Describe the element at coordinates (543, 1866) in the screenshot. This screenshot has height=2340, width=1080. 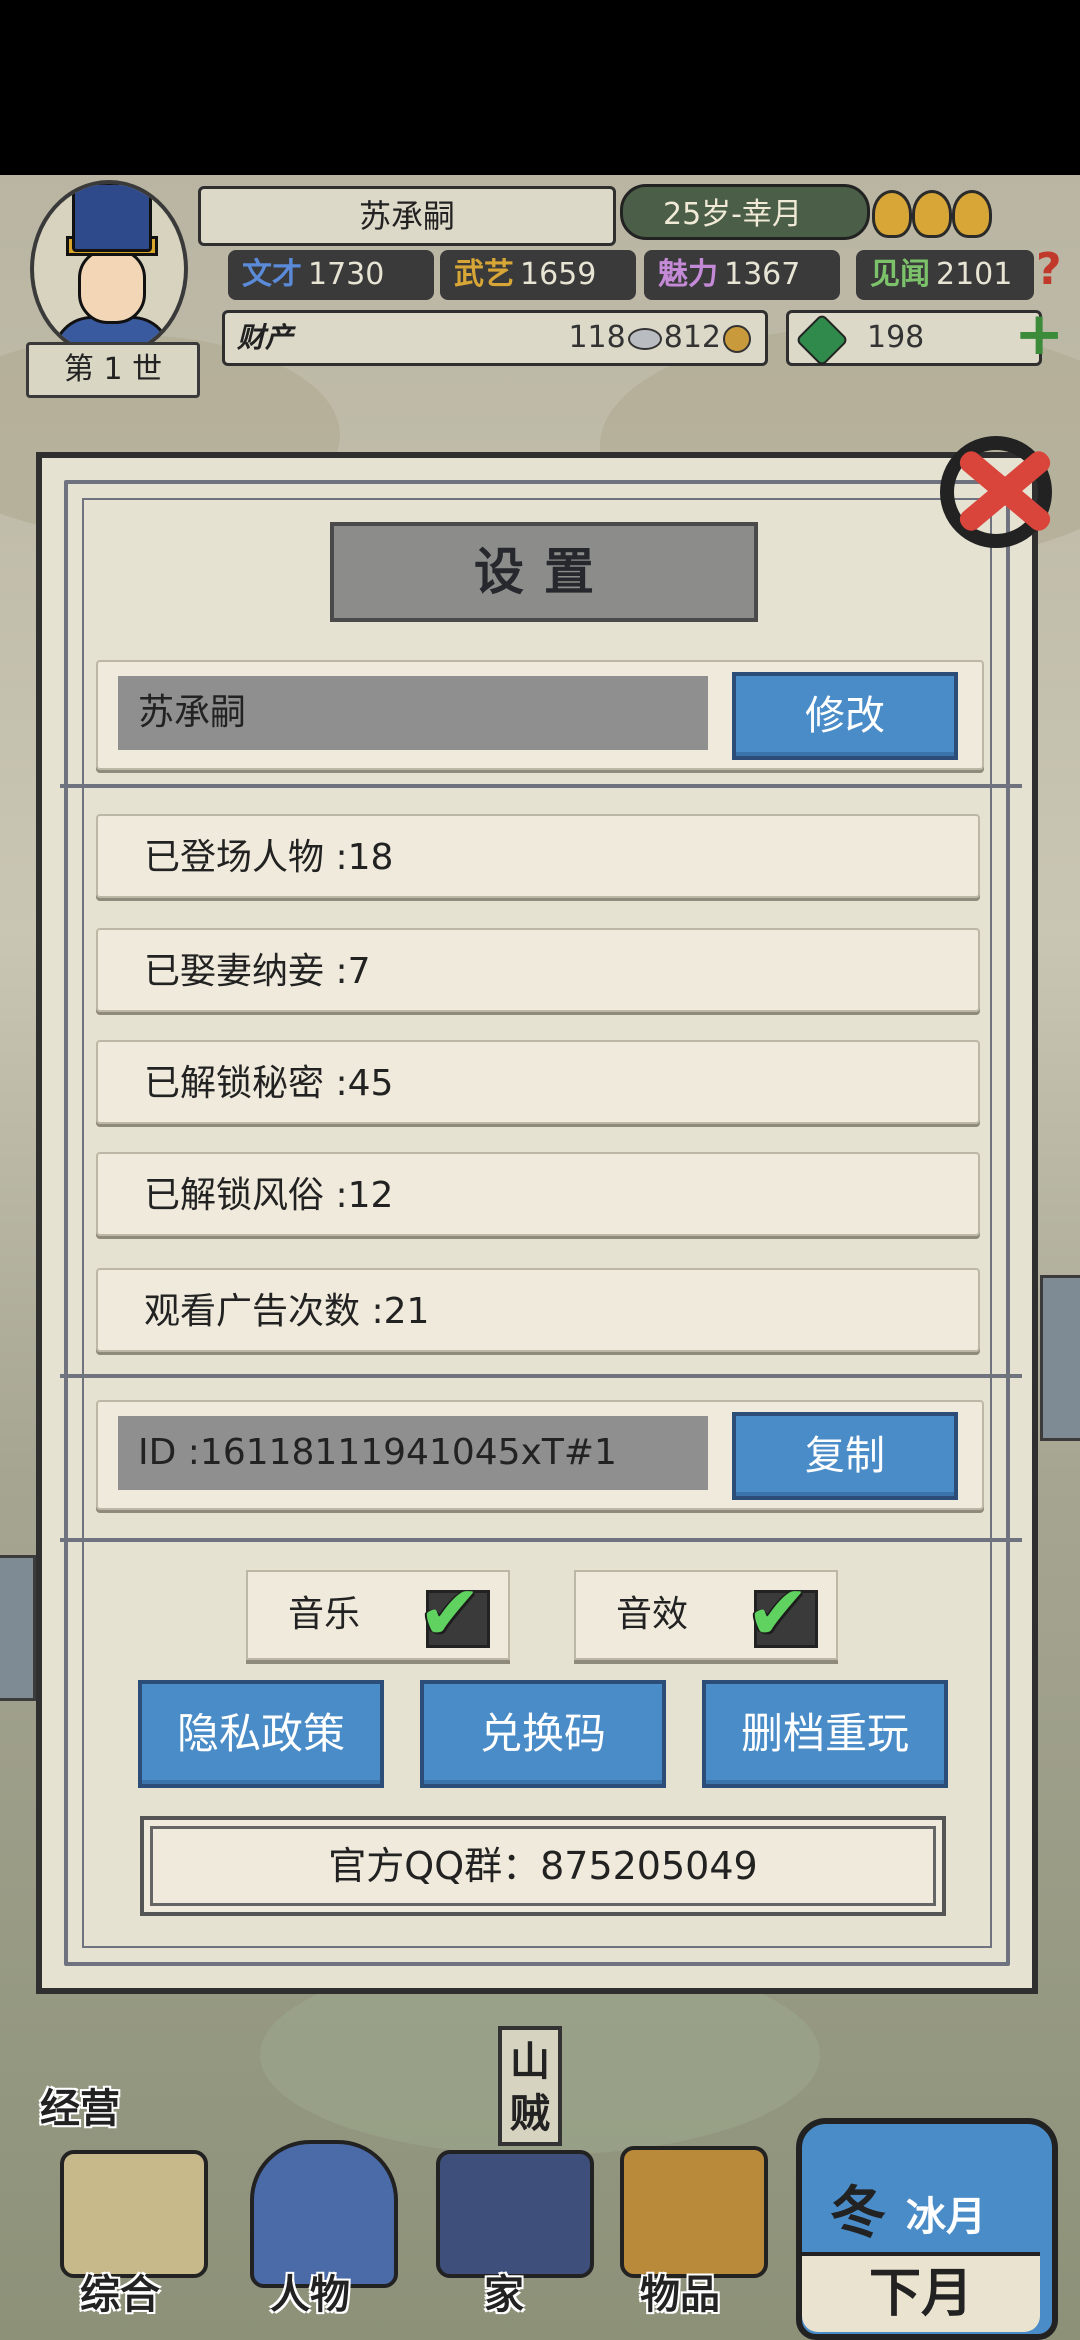
I see `qq-group-info: 官方QQ群：875205049` at that location.